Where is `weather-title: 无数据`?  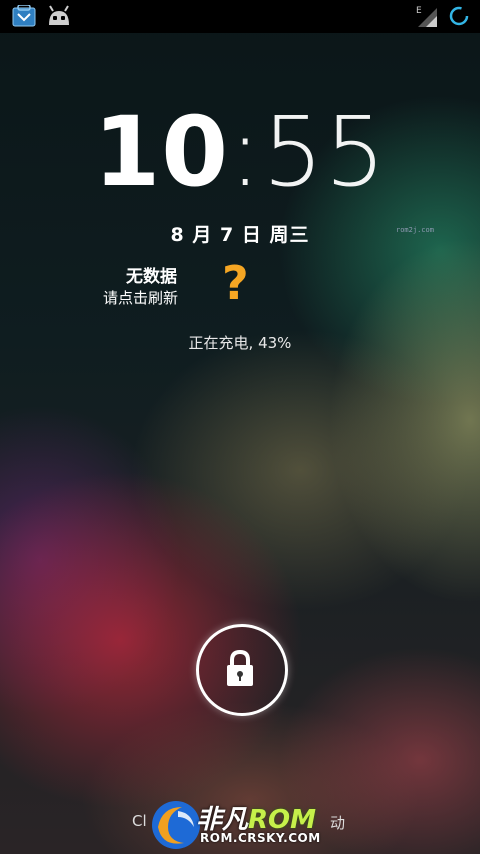 weather-title: 无数据 is located at coordinates (151, 274).